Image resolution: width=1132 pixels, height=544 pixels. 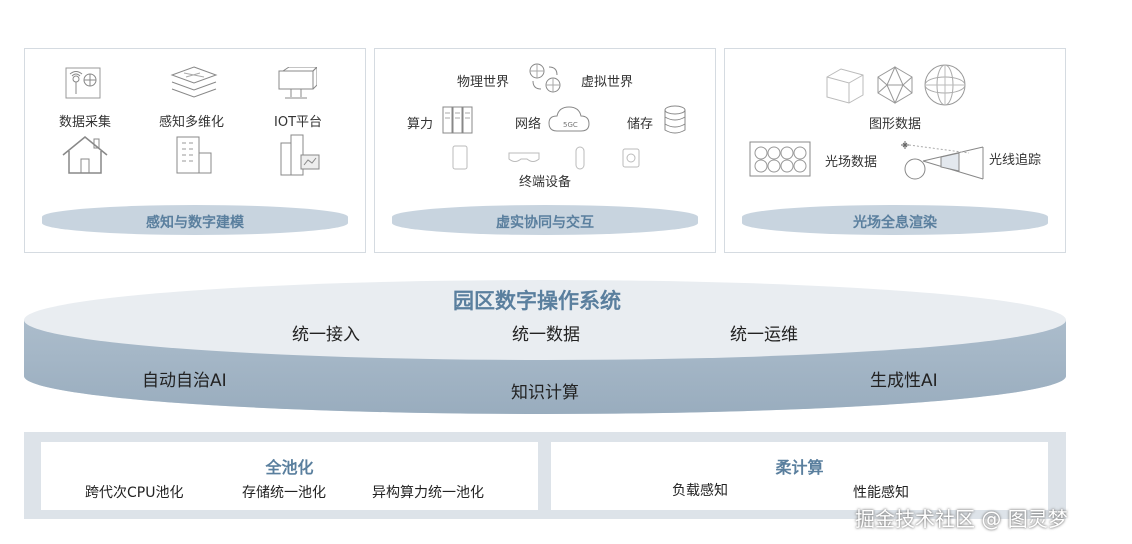 I want to click on soft-compute-title: 柔计算, so click(x=799, y=467).